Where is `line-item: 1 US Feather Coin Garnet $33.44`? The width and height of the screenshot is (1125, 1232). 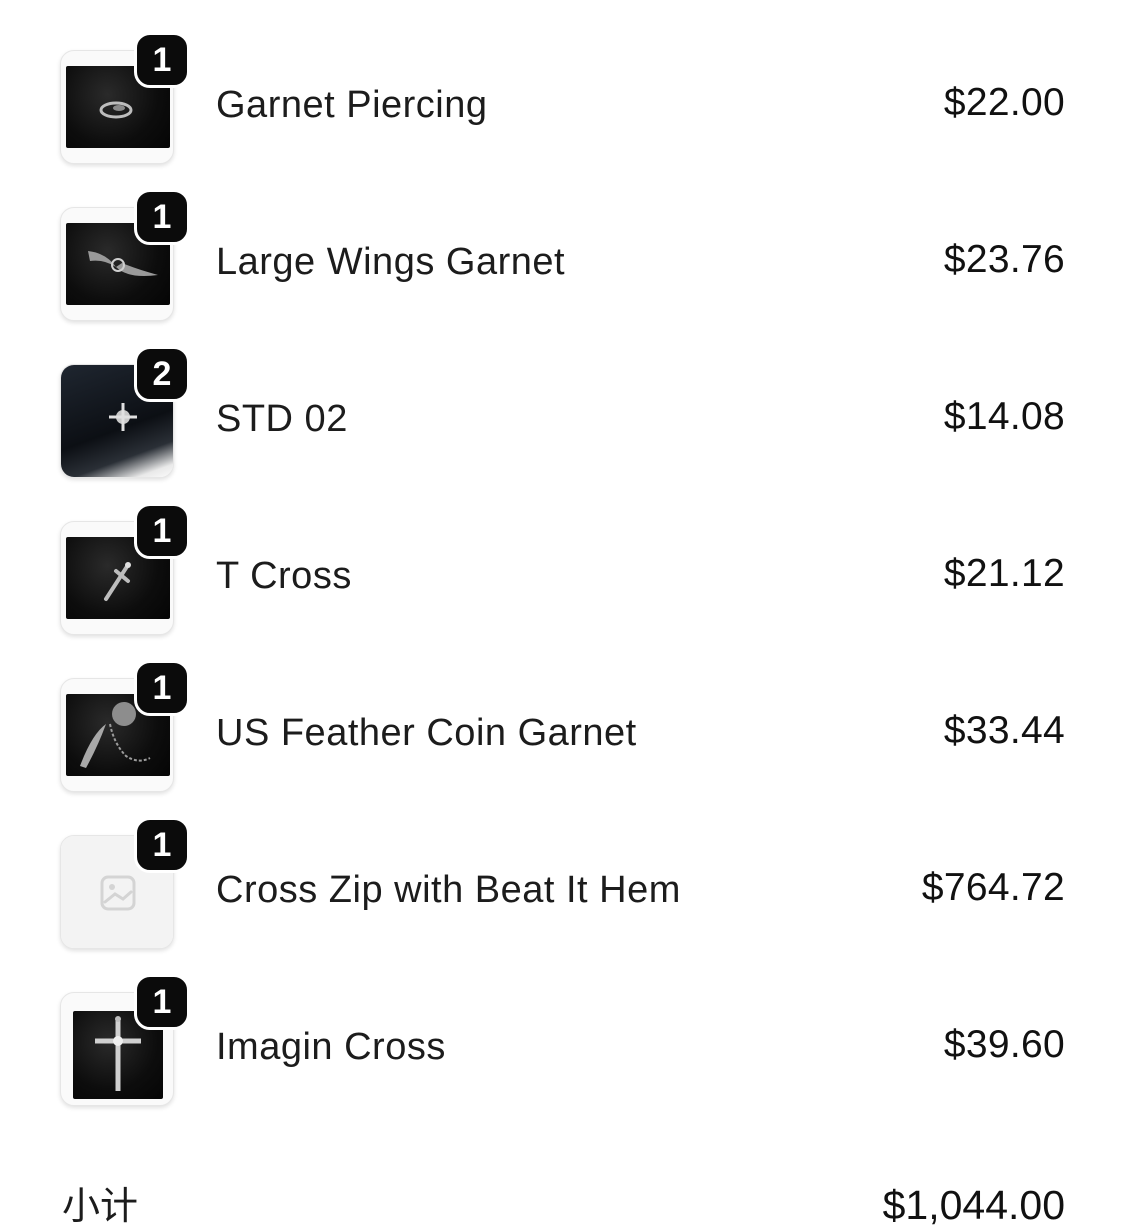
line-item: 1 US Feather Coin Garnet $33.44 is located at coordinates (562, 731).